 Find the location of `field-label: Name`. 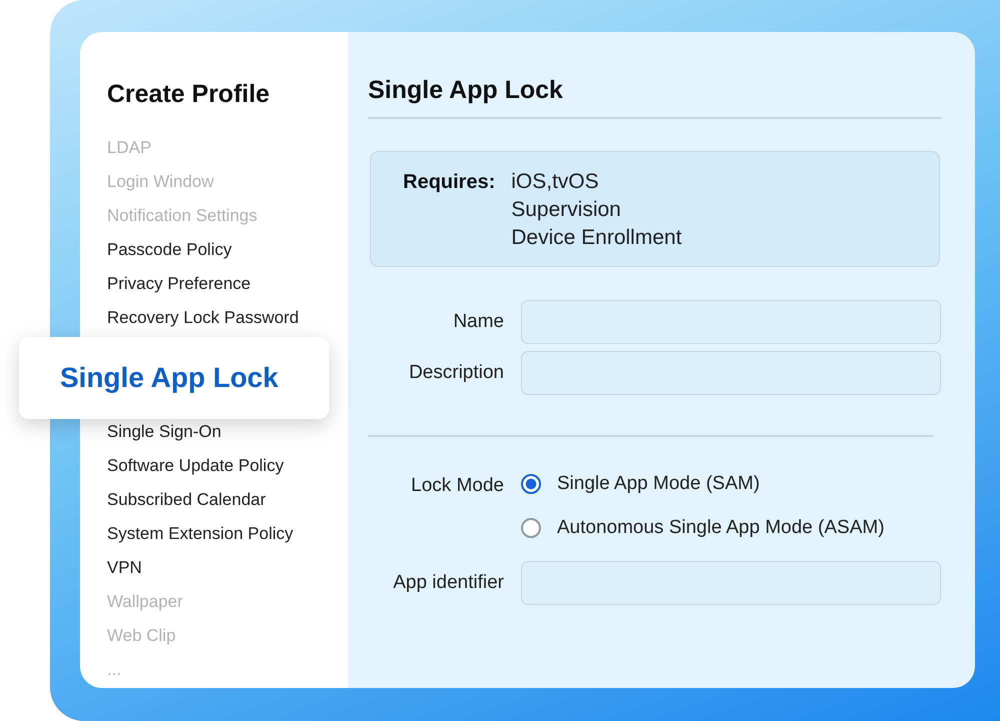

field-label: Name is located at coordinates (478, 322).